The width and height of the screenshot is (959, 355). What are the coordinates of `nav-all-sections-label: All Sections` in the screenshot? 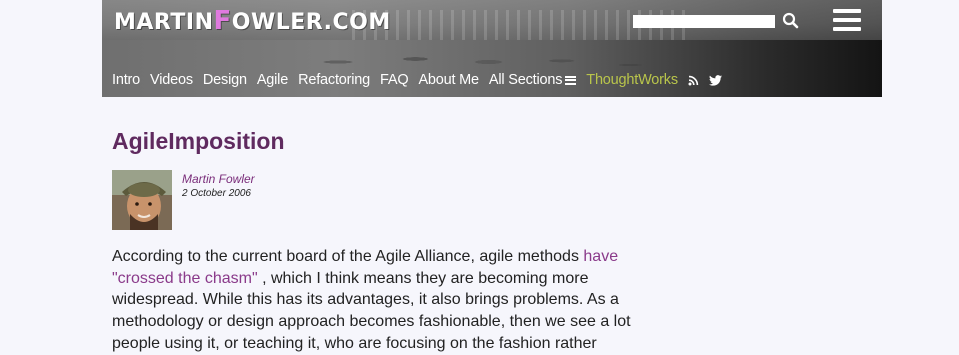 It's located at (525, 80).